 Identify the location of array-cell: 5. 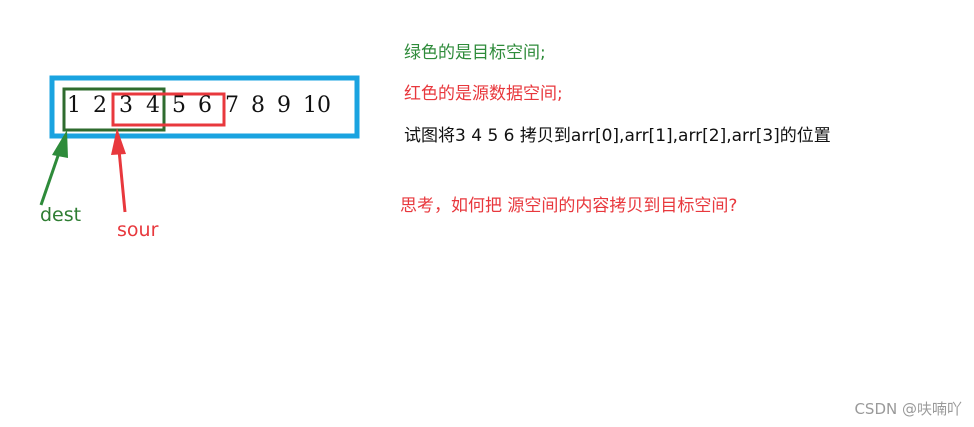
(179, 105).